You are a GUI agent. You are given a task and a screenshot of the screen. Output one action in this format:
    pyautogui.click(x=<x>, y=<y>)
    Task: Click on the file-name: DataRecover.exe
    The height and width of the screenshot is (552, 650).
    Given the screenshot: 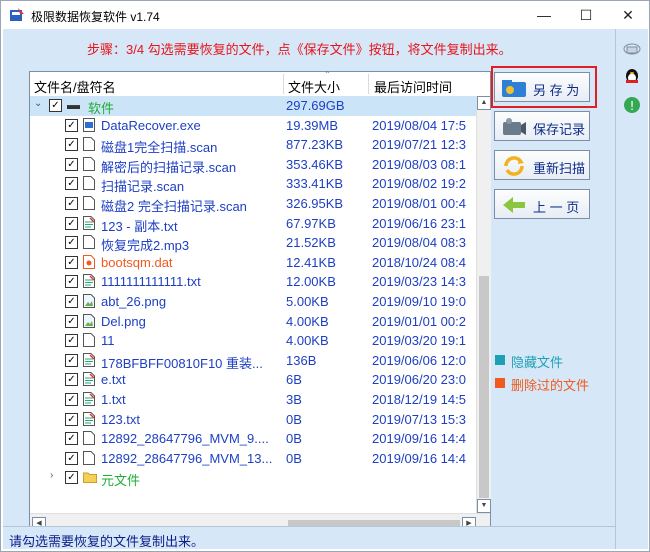 What is the action you would take?
    pyautogui.click(x=151, y=125)
    